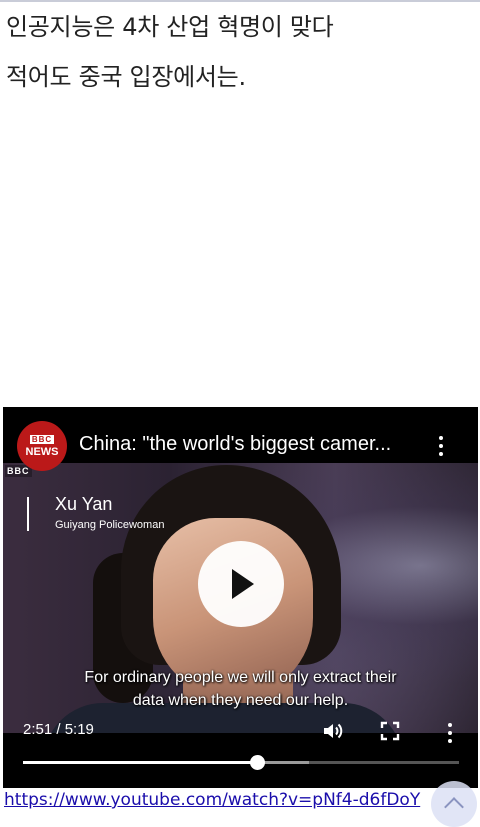 This screenshot has width=480, height=827. I want to click on volume-icon, so click(333, 731).